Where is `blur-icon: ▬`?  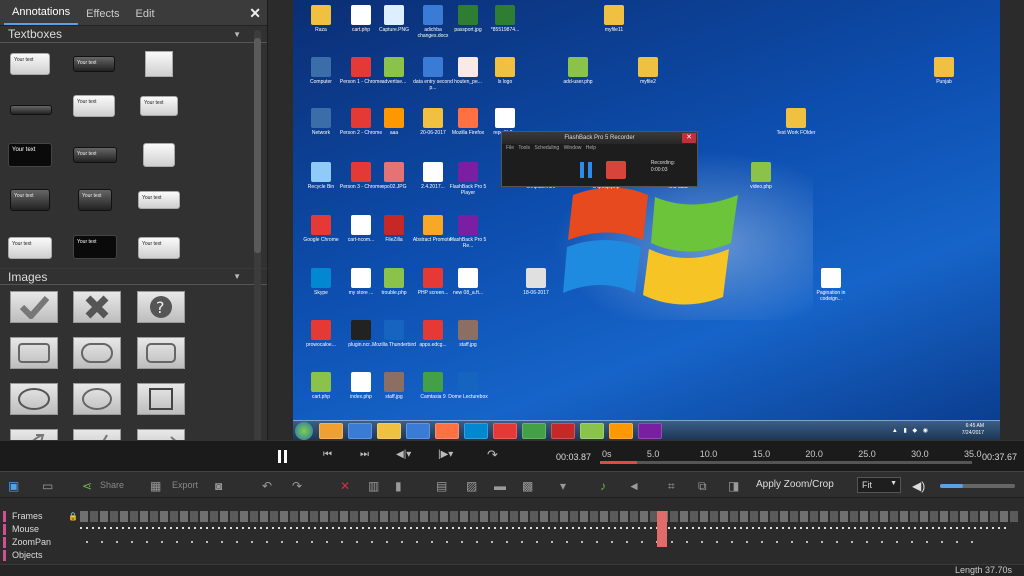 blur-icon: ▬ is located at coordinates (500, 486).